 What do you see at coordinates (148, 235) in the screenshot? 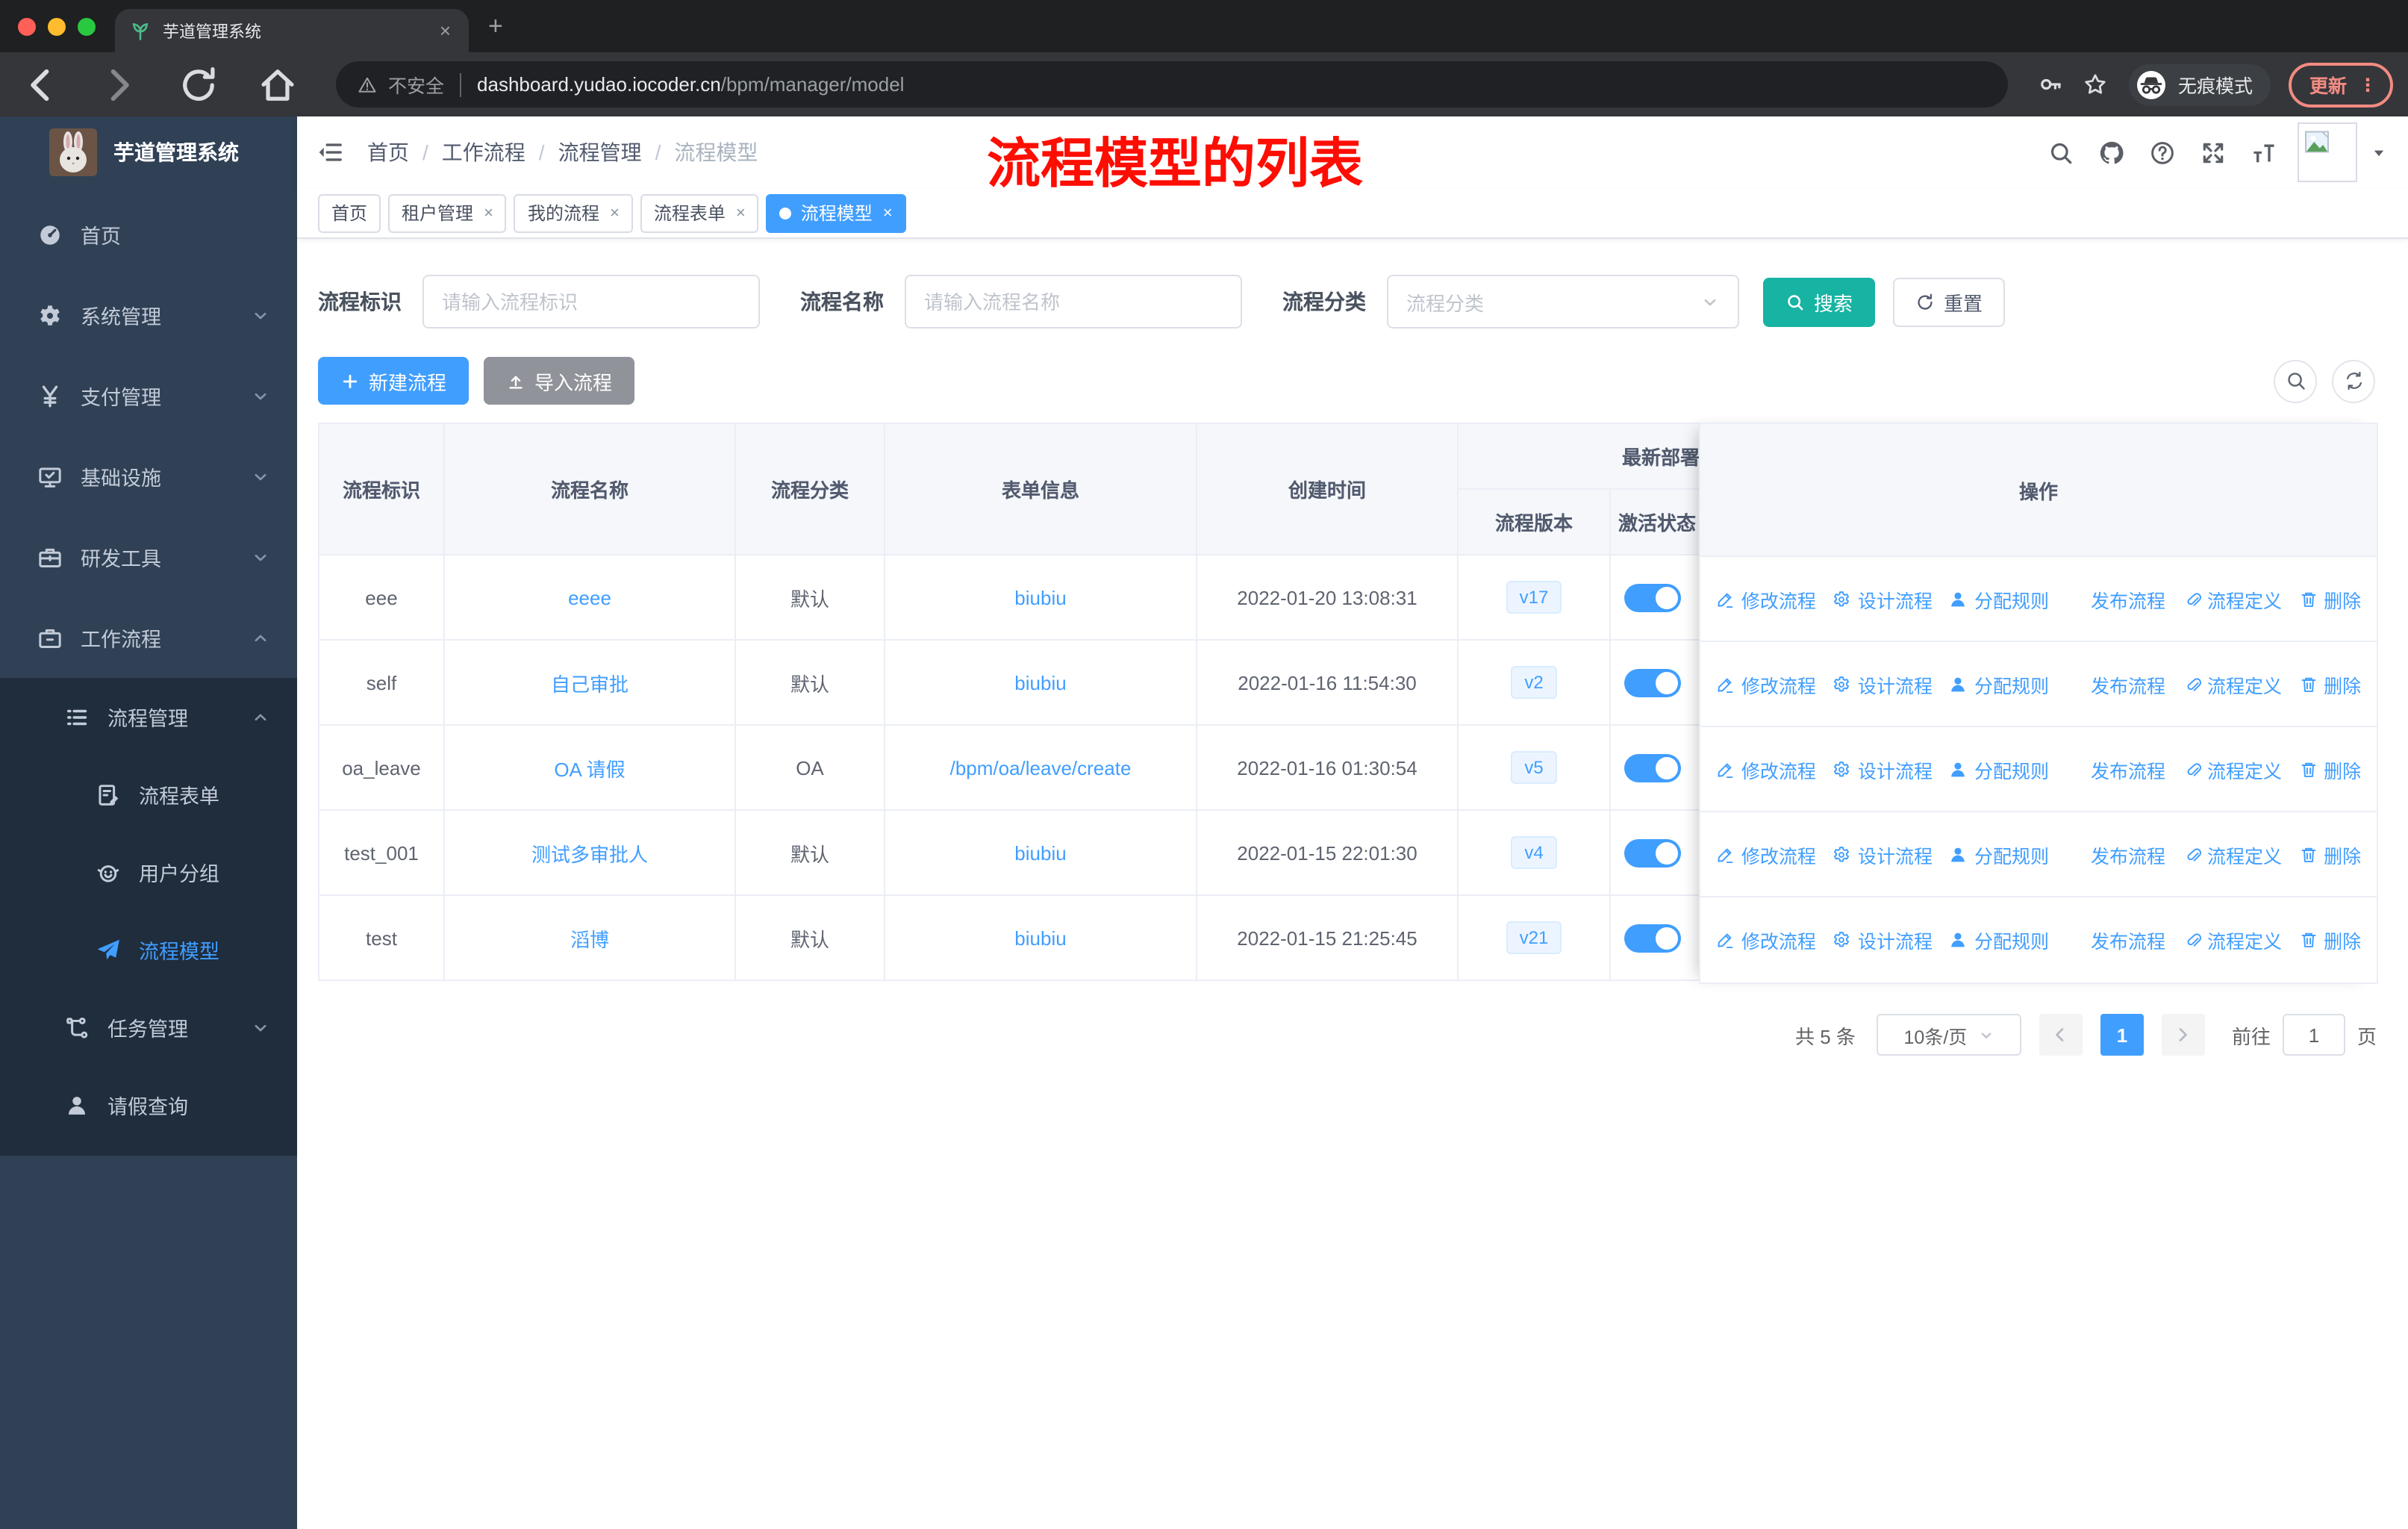
I see `sidebar-item-首页: 首页` at bounding box center [148, 235].